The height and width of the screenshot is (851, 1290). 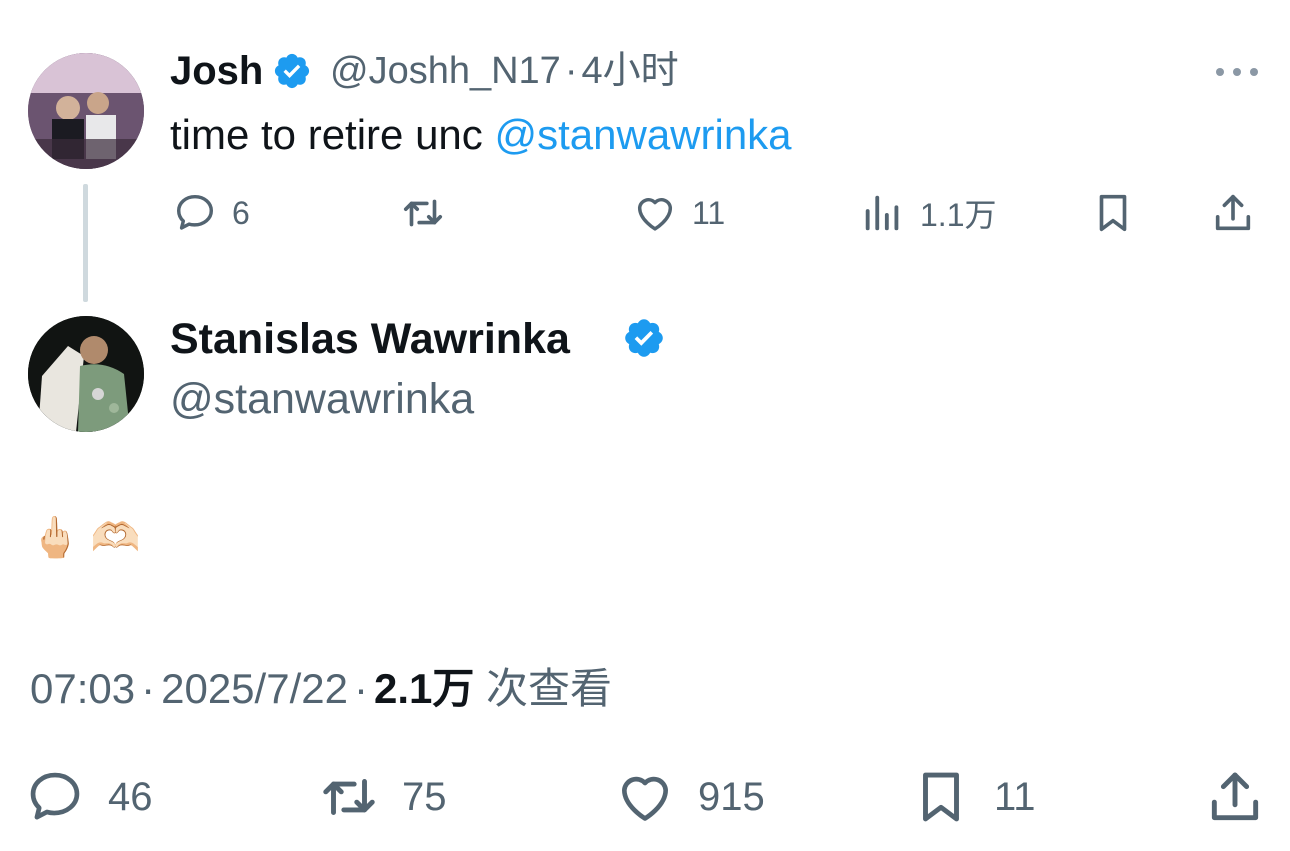 I want to click on avatar-josh, so click(x=86, y=111).